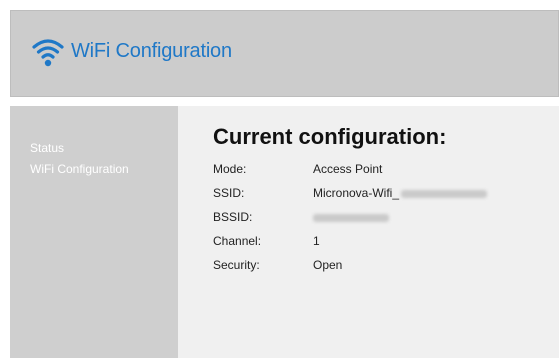  I want to click on sidebar-item-status: Status, so click(47, 148).